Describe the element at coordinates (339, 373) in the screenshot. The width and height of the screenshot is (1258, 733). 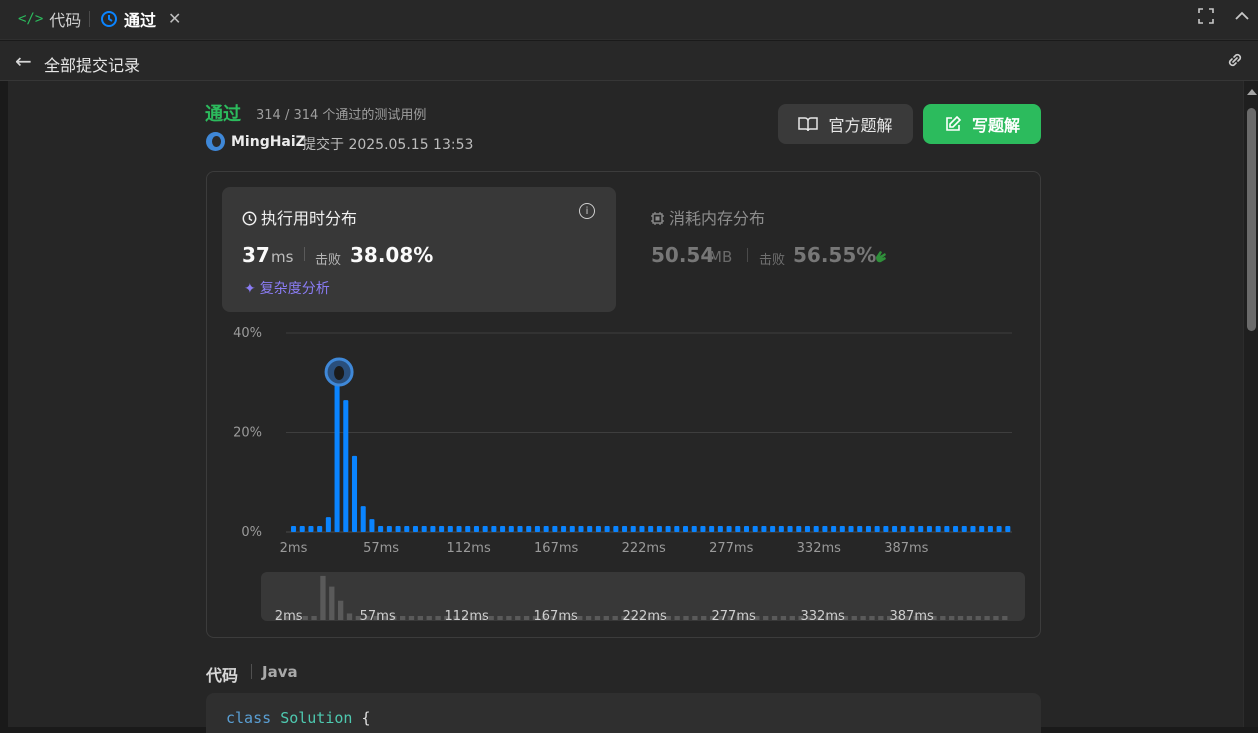
I see `avatar-marker-face` at that location.